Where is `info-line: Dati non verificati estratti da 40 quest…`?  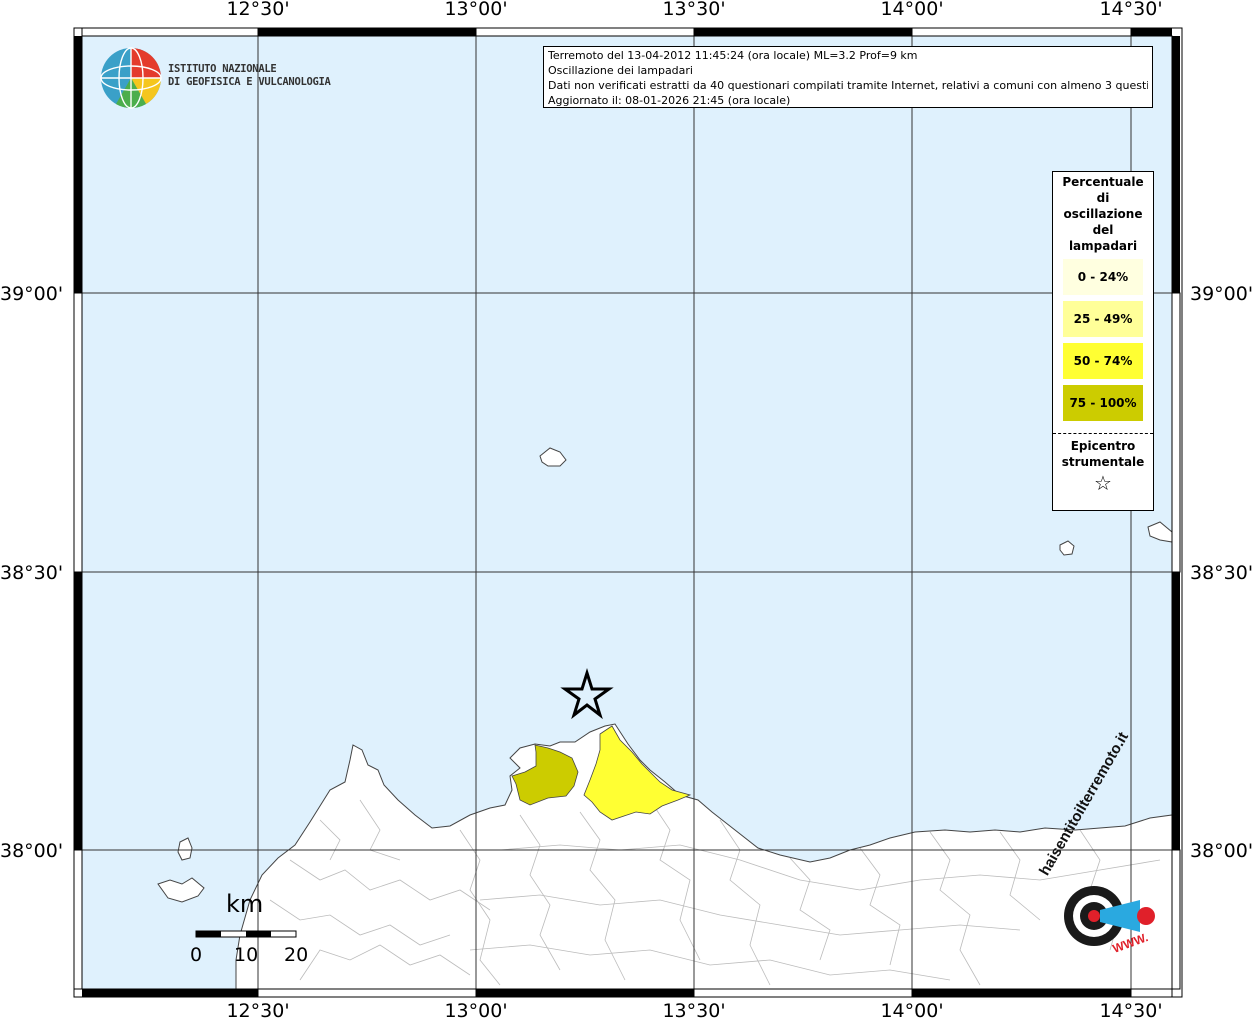 info-line: Dati non verificati estratti da 40 quest… is located at coordinates (848, 85).